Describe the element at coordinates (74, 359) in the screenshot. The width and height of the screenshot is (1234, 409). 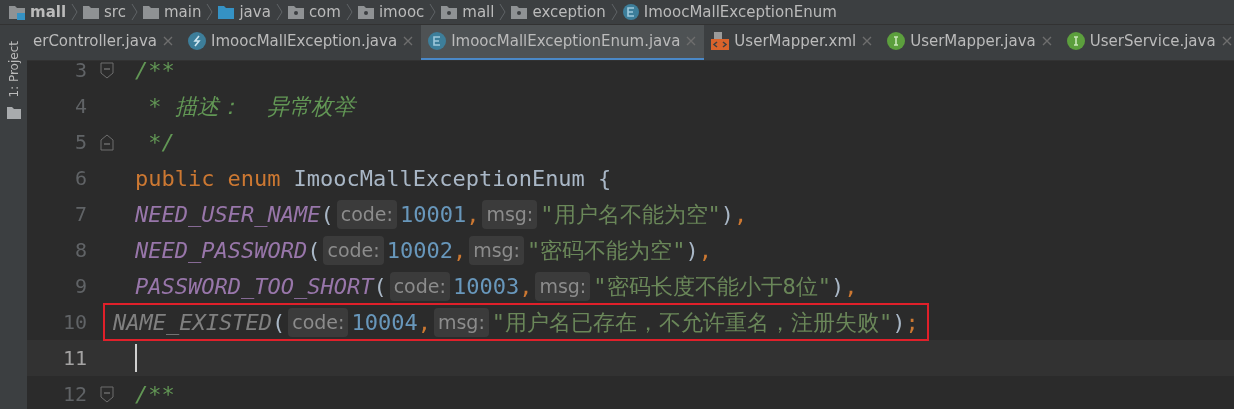
I see `line-number: 11` at that location.